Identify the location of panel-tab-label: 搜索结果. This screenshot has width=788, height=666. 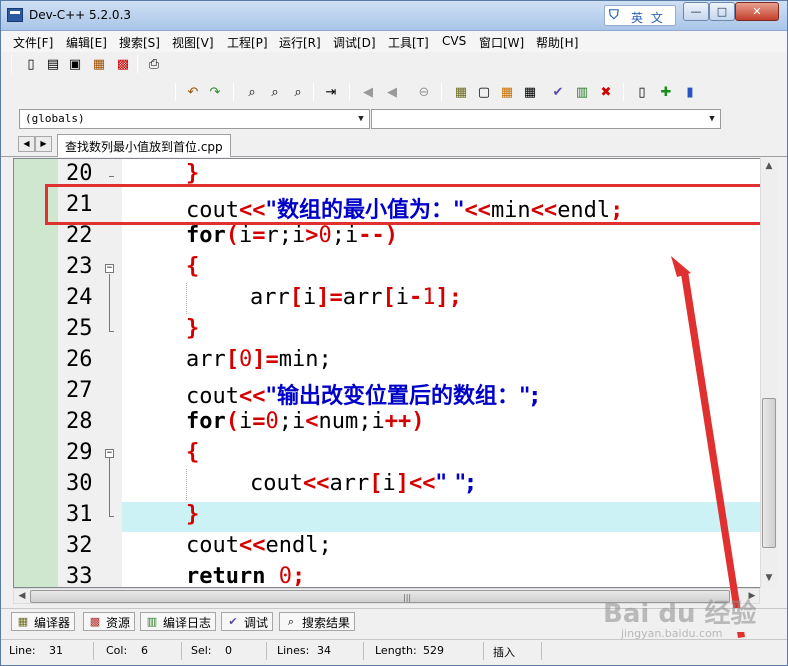
(326, 623).